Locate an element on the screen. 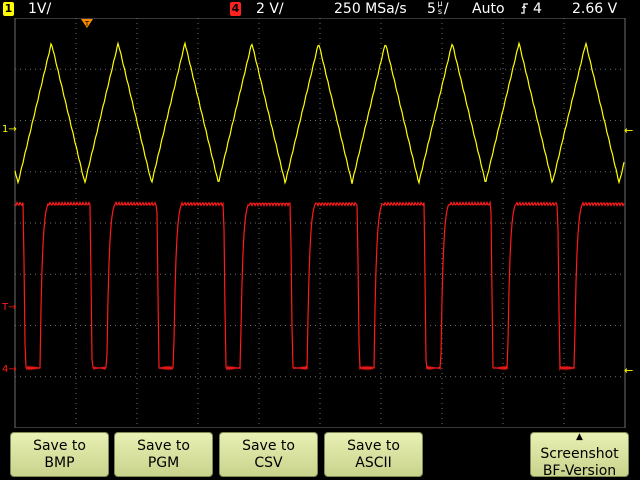 This screenshot has width=640, height=480. trigger-level: 2.66 V is located at coordinates (594, 9).